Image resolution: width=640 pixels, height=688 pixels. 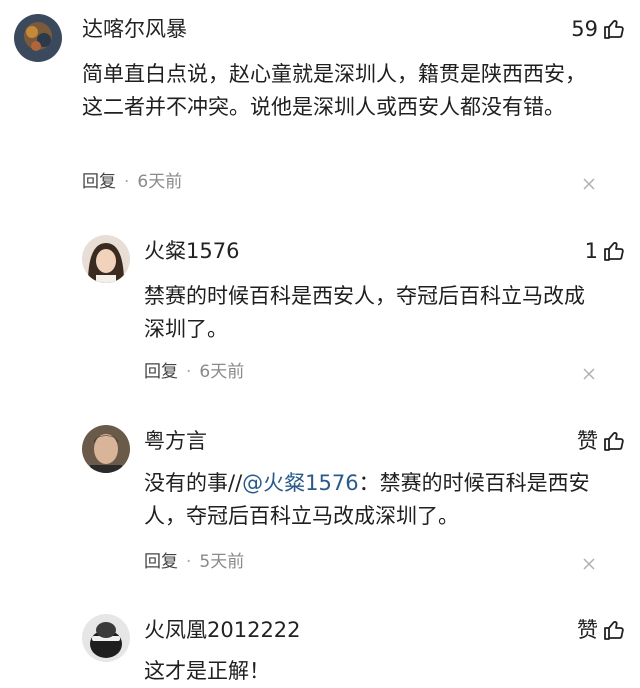 I want to click on username: 粤方言, so click(x=175, y=441).